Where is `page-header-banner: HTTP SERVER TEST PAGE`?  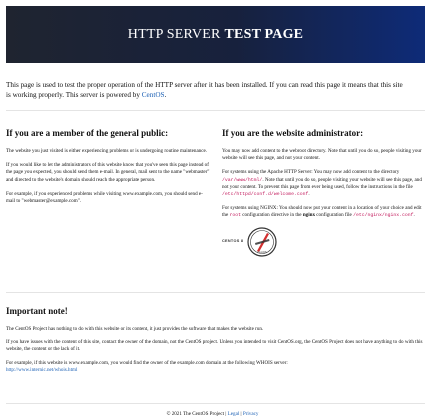 page-header-banner: HTTP SERVER TEST PAGE is located at coordinates (215, 34).